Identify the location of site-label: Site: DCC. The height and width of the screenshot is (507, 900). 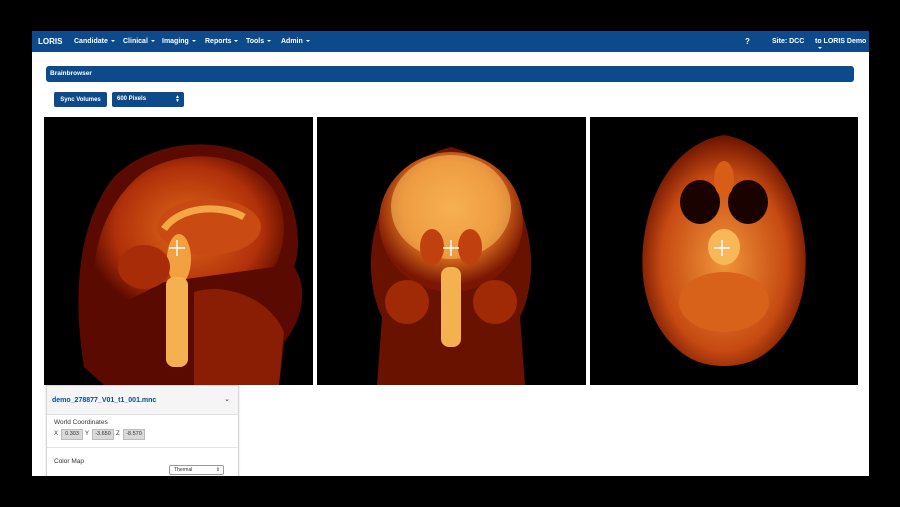
(788, 41).